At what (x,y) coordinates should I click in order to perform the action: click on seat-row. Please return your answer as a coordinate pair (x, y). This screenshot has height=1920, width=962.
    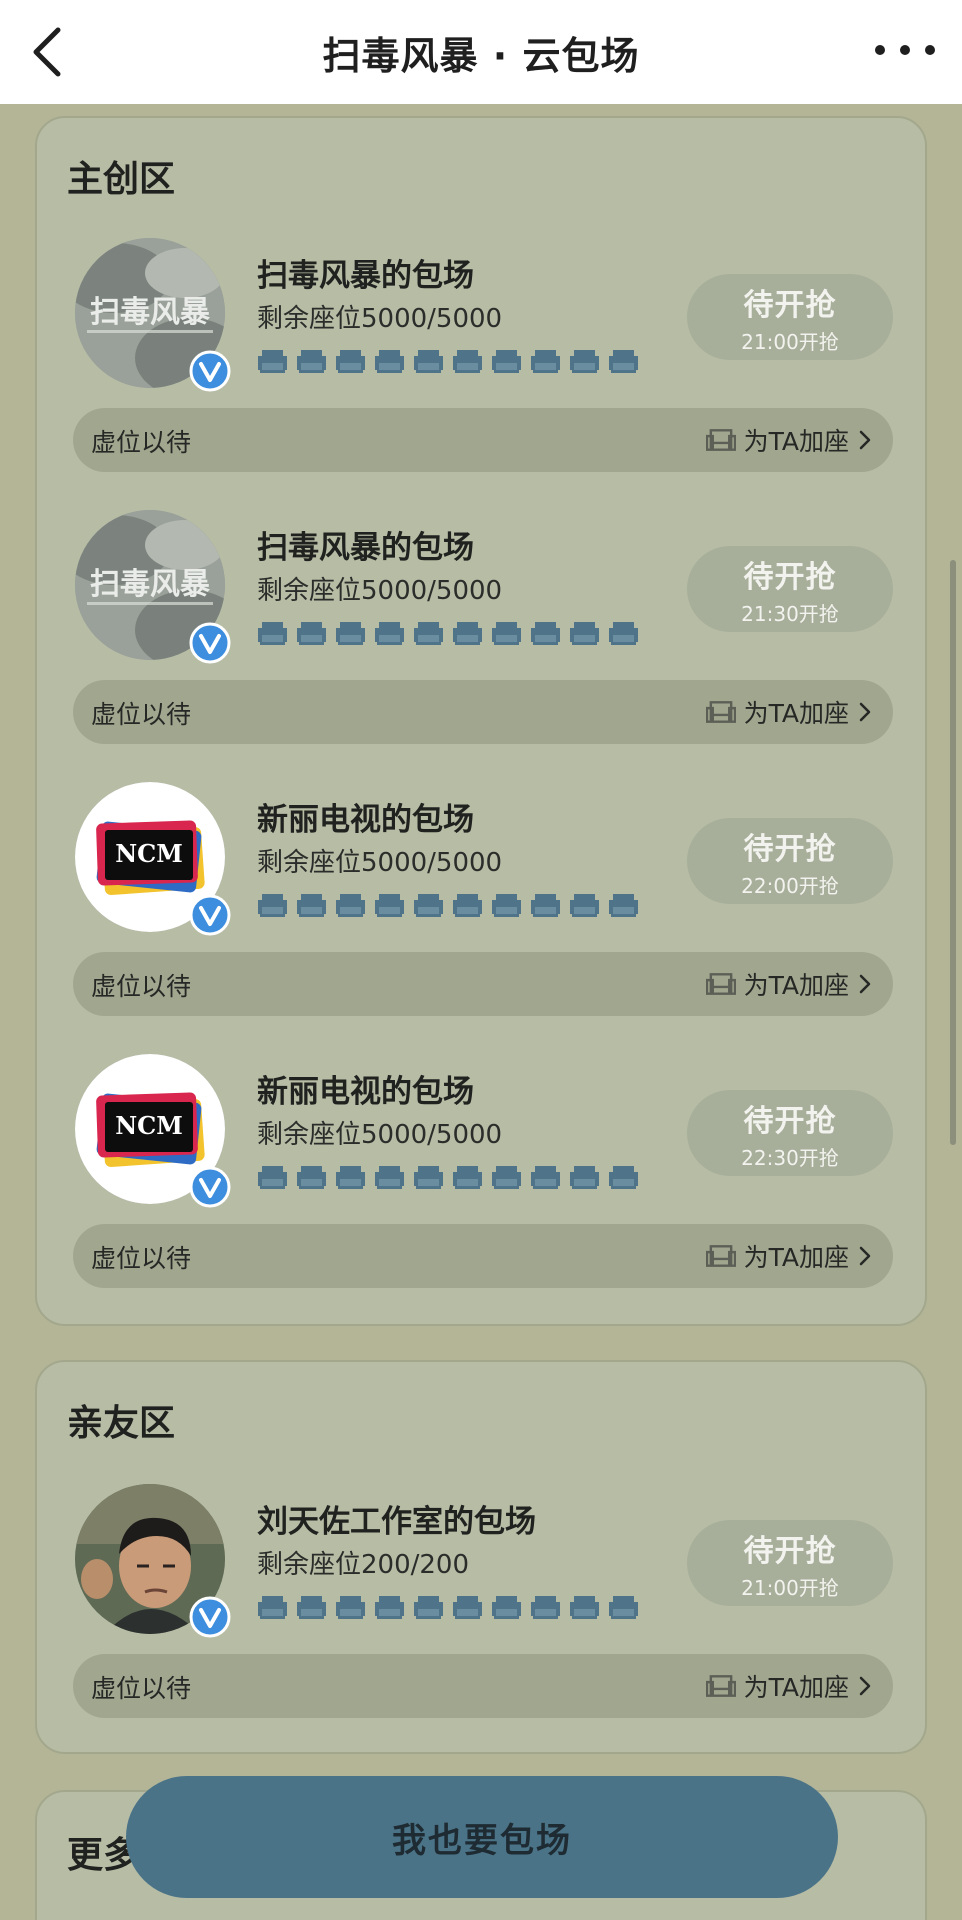
    Looking at the image, I should click on (448, 905).